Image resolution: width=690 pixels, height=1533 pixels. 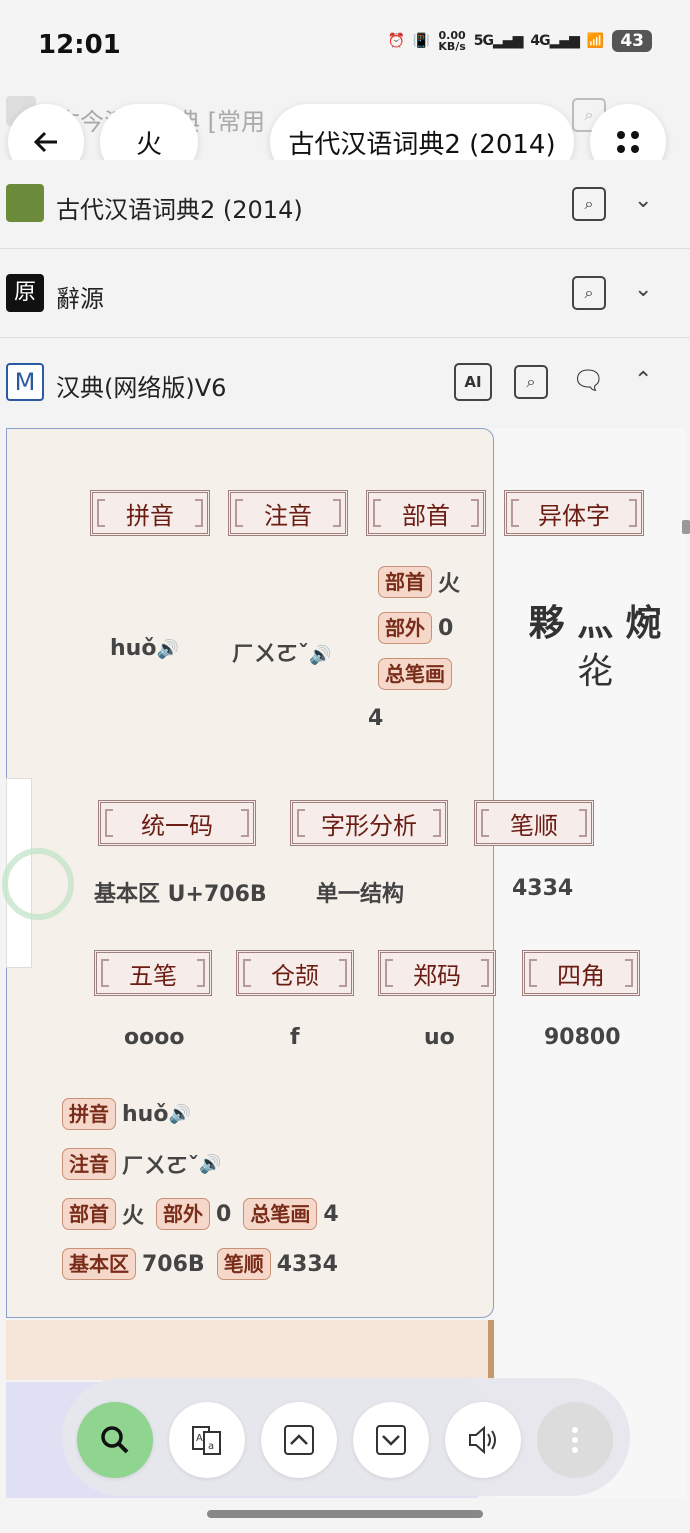 I want to click on scroll-up-button, so click(x=299, y=1440).